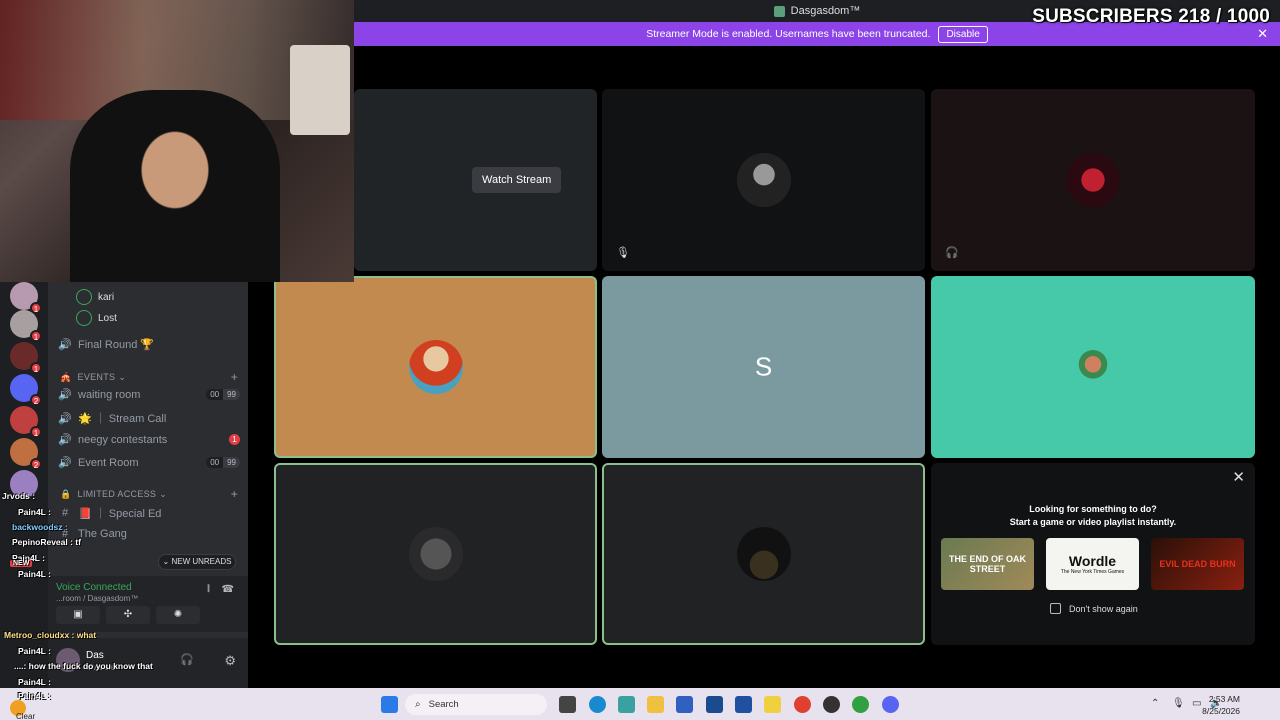  I want to click on dont-show-label: Don't show again, so click(1103, 608).